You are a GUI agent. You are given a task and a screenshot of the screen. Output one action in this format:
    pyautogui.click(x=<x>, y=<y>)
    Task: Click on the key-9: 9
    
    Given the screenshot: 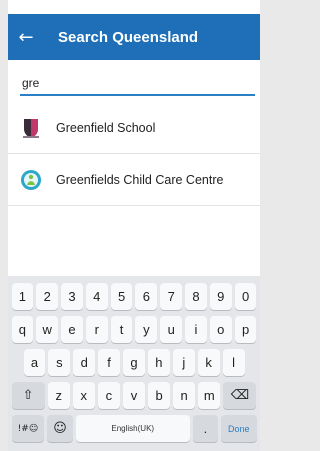 What is the action you would take?
    pyautogui.click(x=220, y=296)
    